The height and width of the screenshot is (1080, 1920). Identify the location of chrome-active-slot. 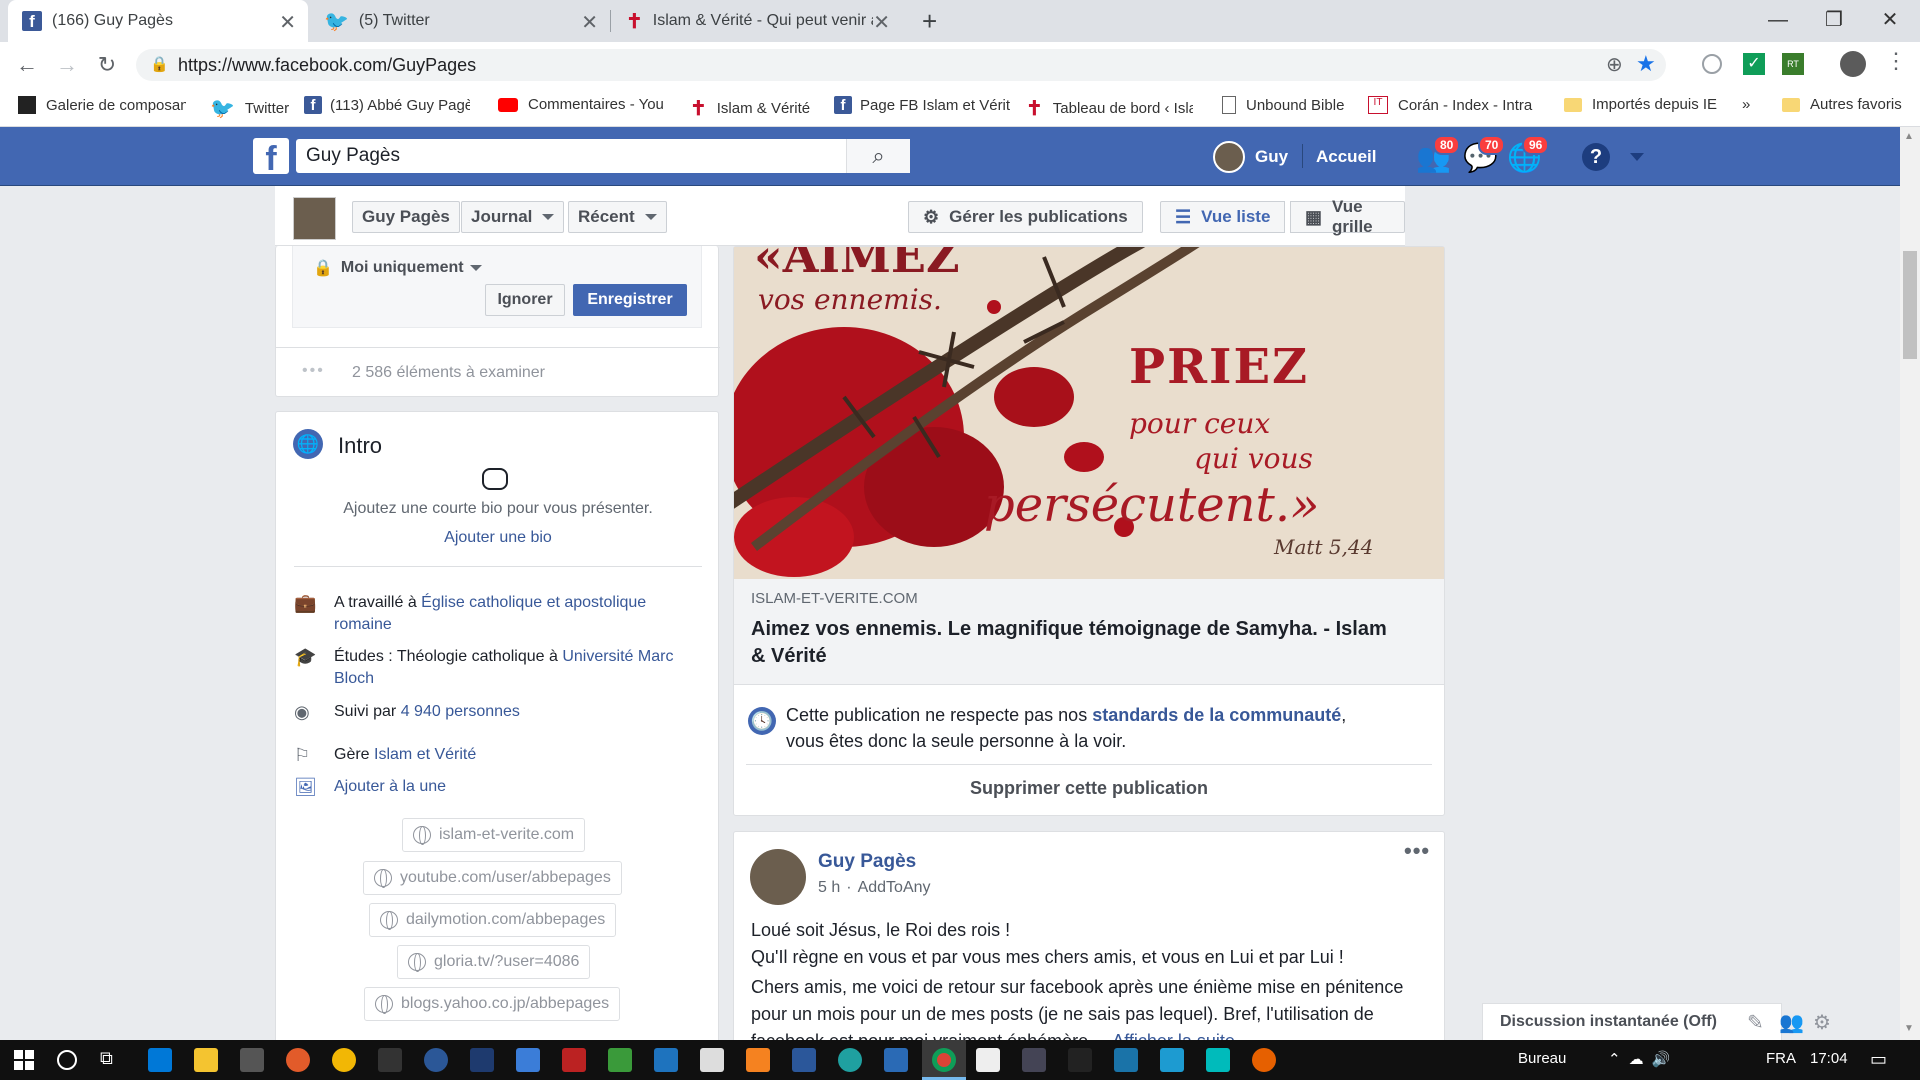
(944, 1060).